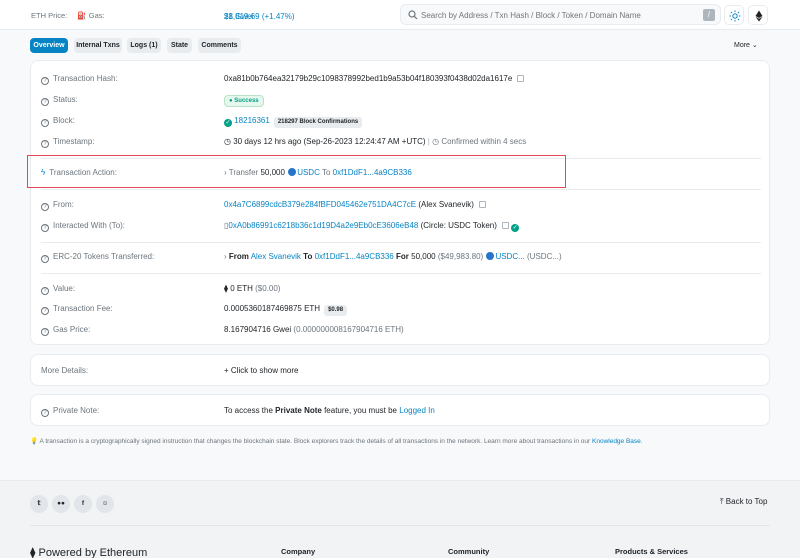 Image resolution: width=800 pixels, height=558 pixels. I want to click on tx-hash-label: ? Transaction Hash:, so click(79, 79).